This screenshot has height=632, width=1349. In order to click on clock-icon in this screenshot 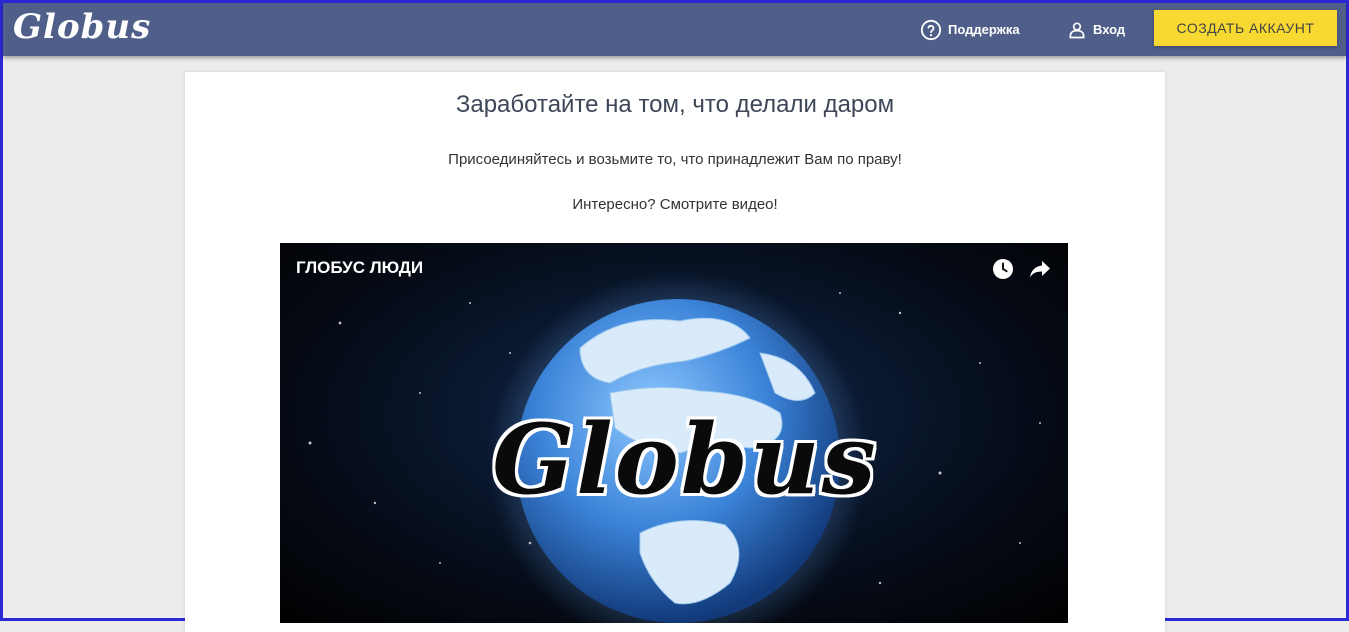, I will do `click(1003, 269)`.